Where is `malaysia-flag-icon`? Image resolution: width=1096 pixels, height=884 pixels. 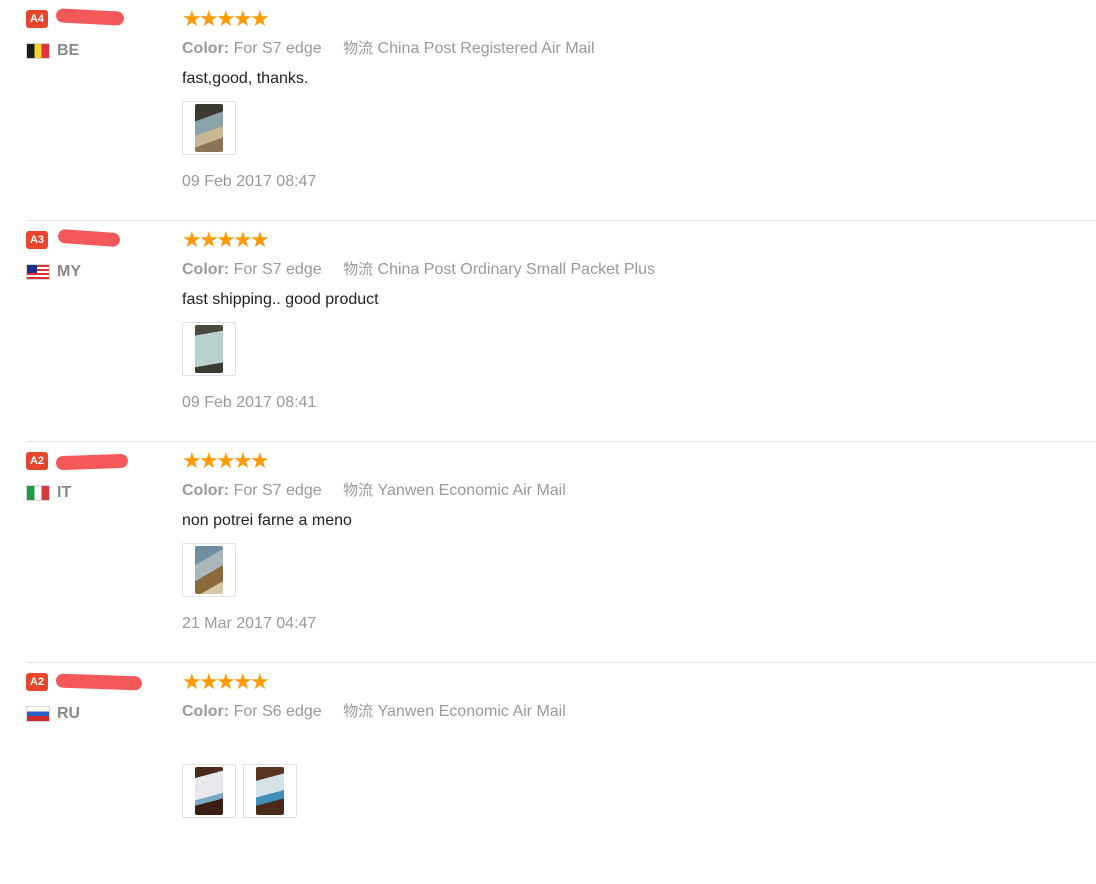 malaysia-flag-icon is located at coordinates (38, 272).